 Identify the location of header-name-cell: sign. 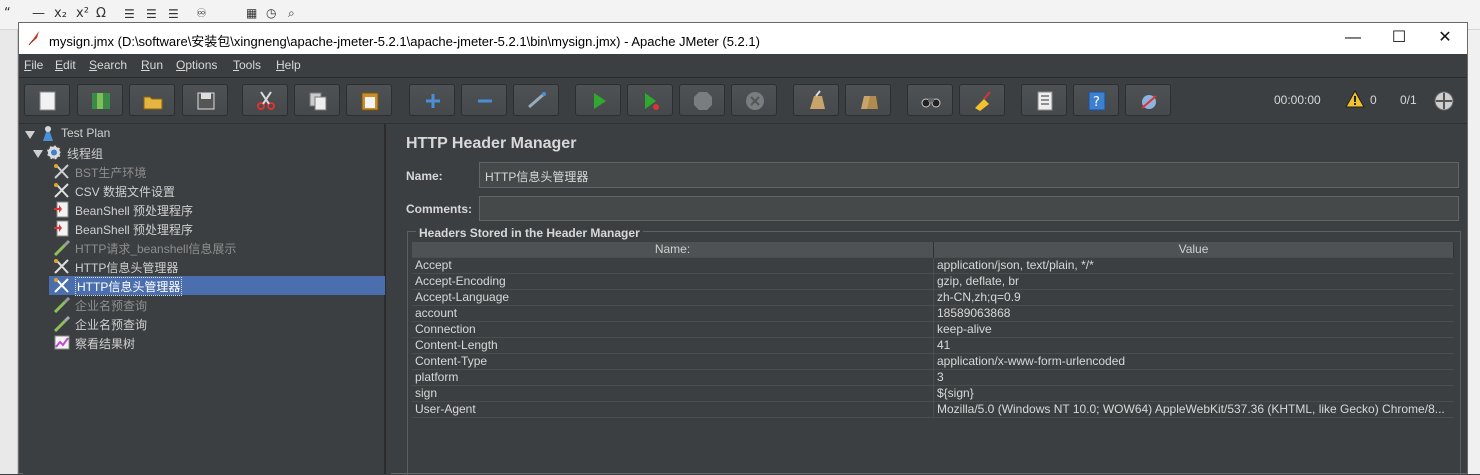
(673, 394).